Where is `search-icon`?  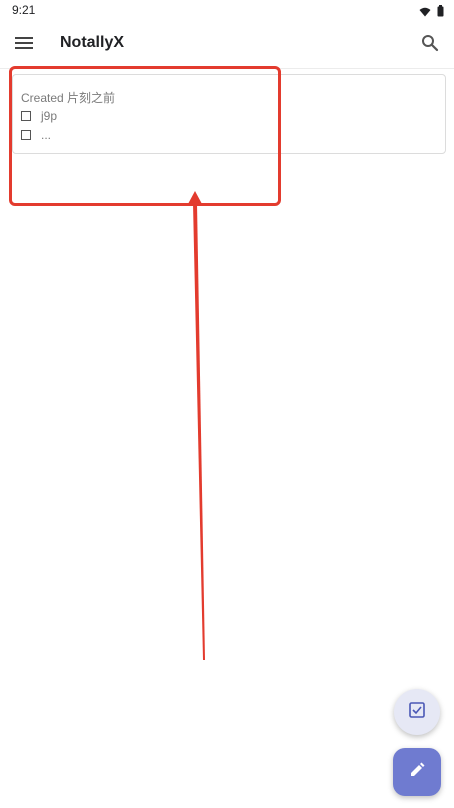
search-icon is located at coordinates (430, 45).